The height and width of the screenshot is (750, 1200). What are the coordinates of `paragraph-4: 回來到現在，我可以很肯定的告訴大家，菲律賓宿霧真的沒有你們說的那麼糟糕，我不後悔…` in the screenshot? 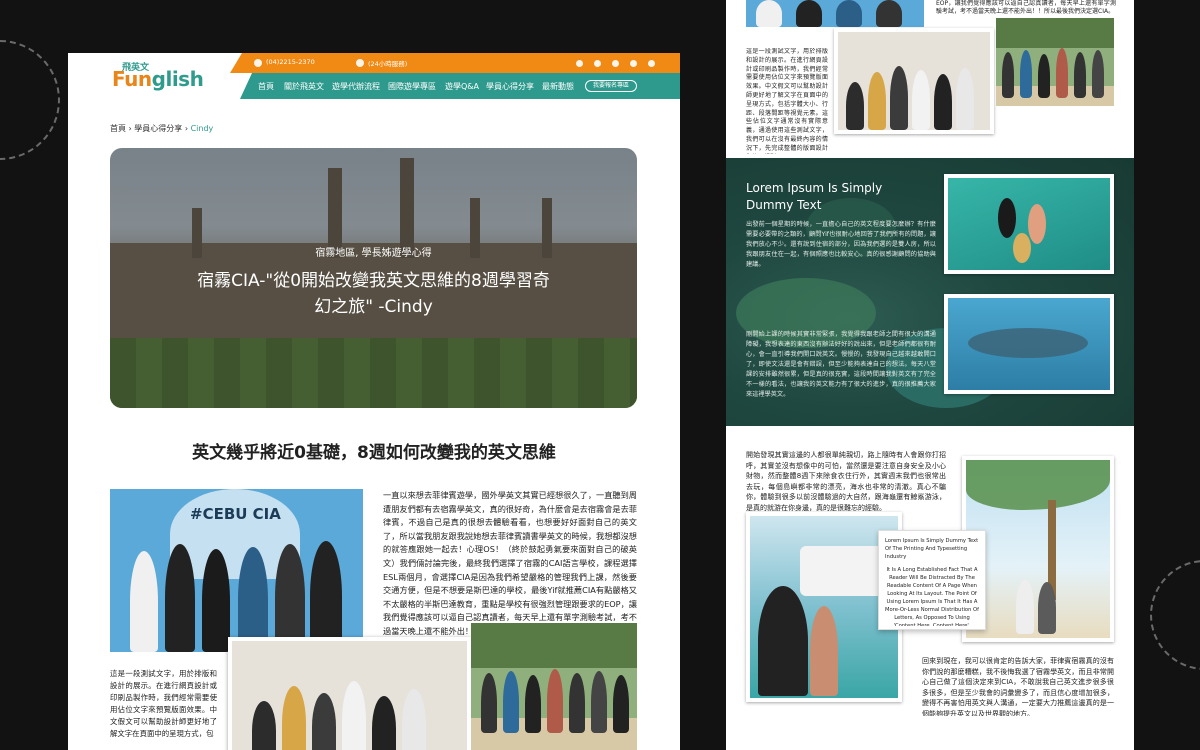 It's located at (1018, 686).